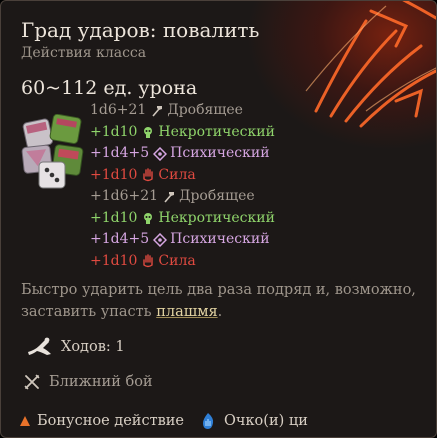  What do you see at coordinates (266, 420) in the screenshot?
I see `ki-label: Очко(и) ци` at bounding box center [266, 420].